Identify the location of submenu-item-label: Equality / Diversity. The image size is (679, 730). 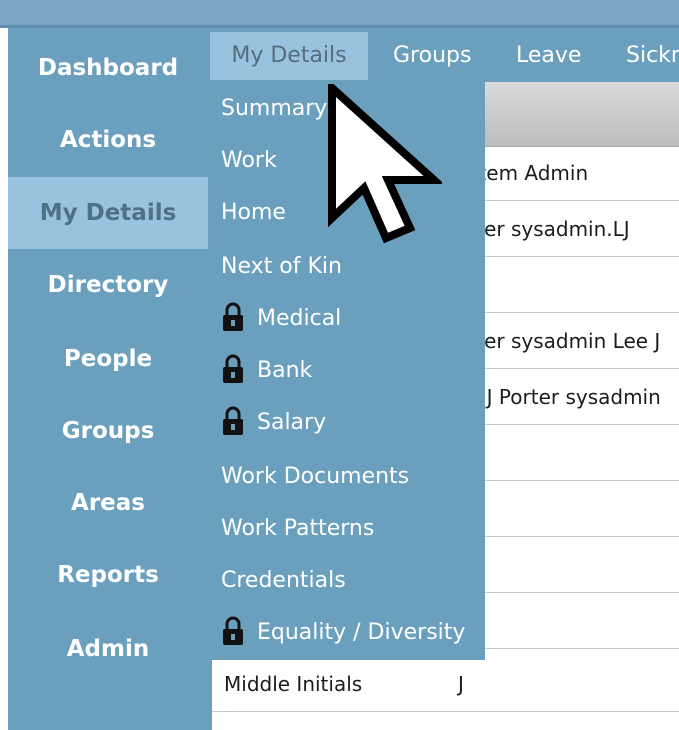
(361, 632).